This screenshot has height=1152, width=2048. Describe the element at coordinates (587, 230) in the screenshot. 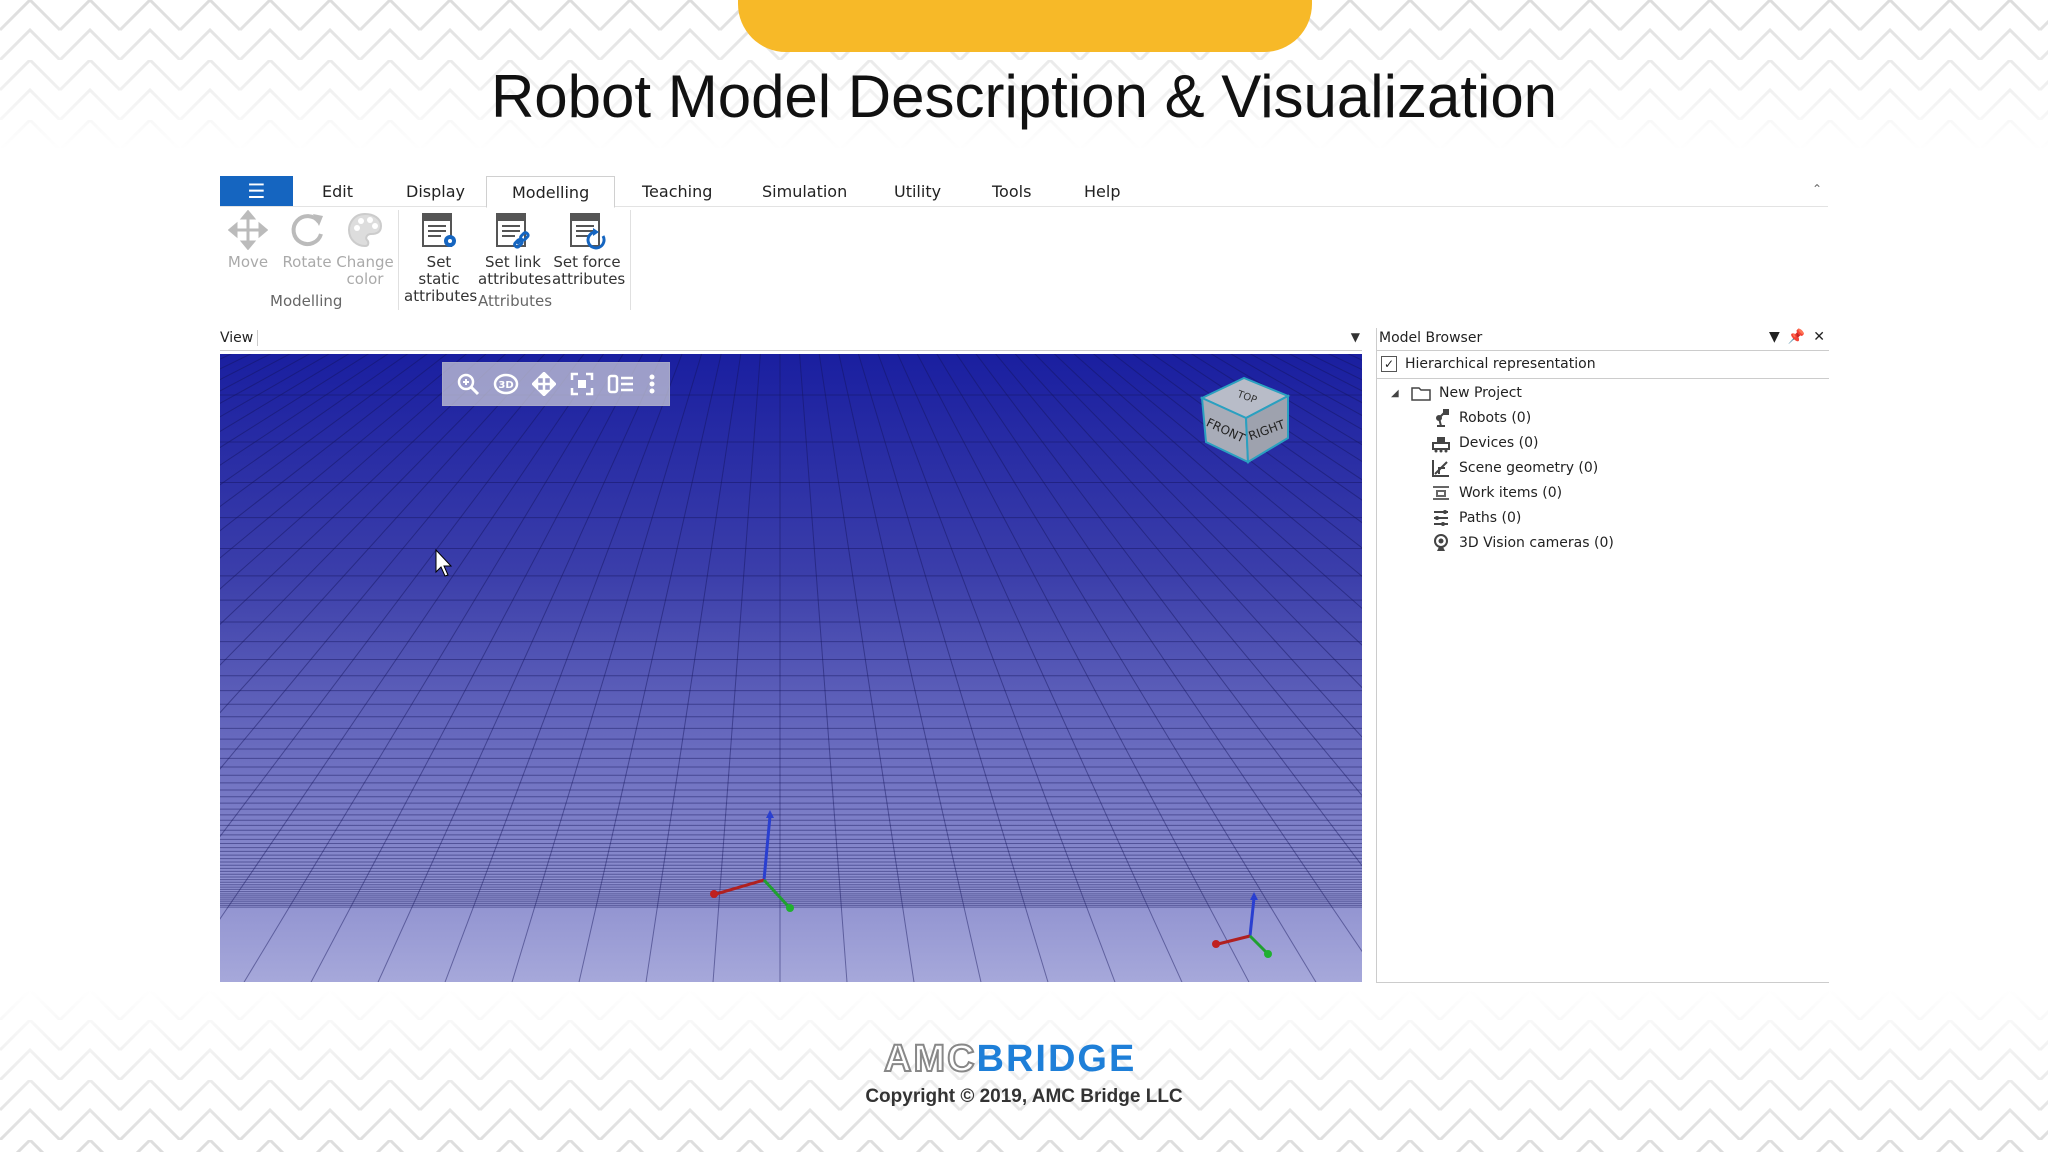

I see `force-attributes-icon` at that location.